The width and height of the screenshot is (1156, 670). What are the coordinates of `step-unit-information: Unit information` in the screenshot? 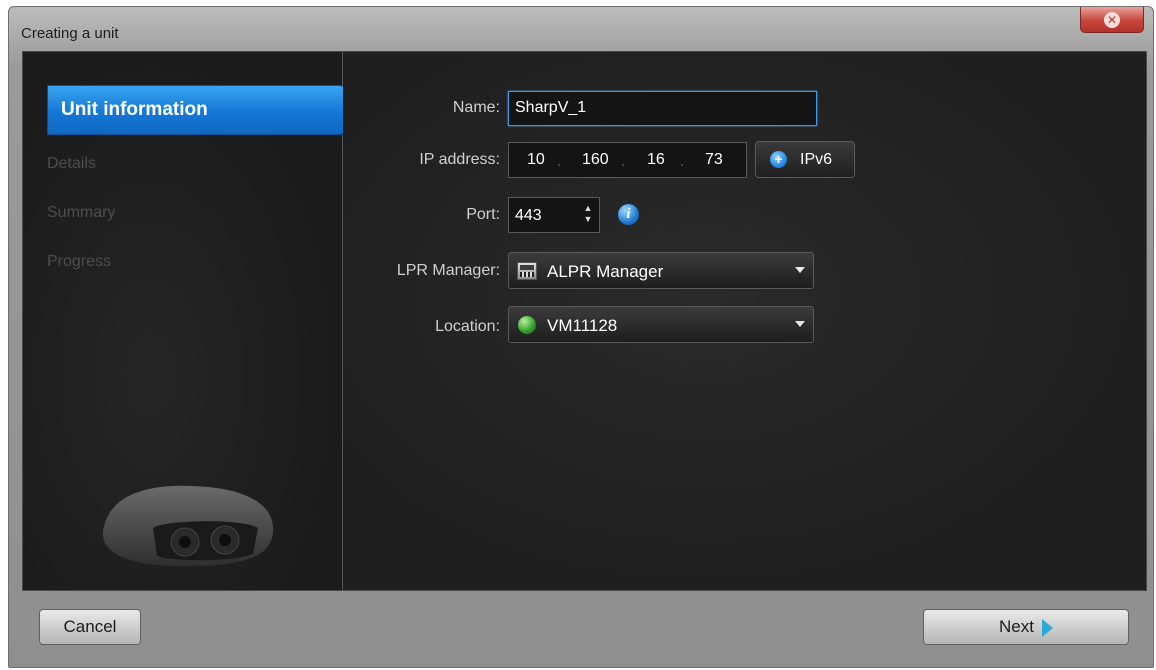 It's located at (205, 110).